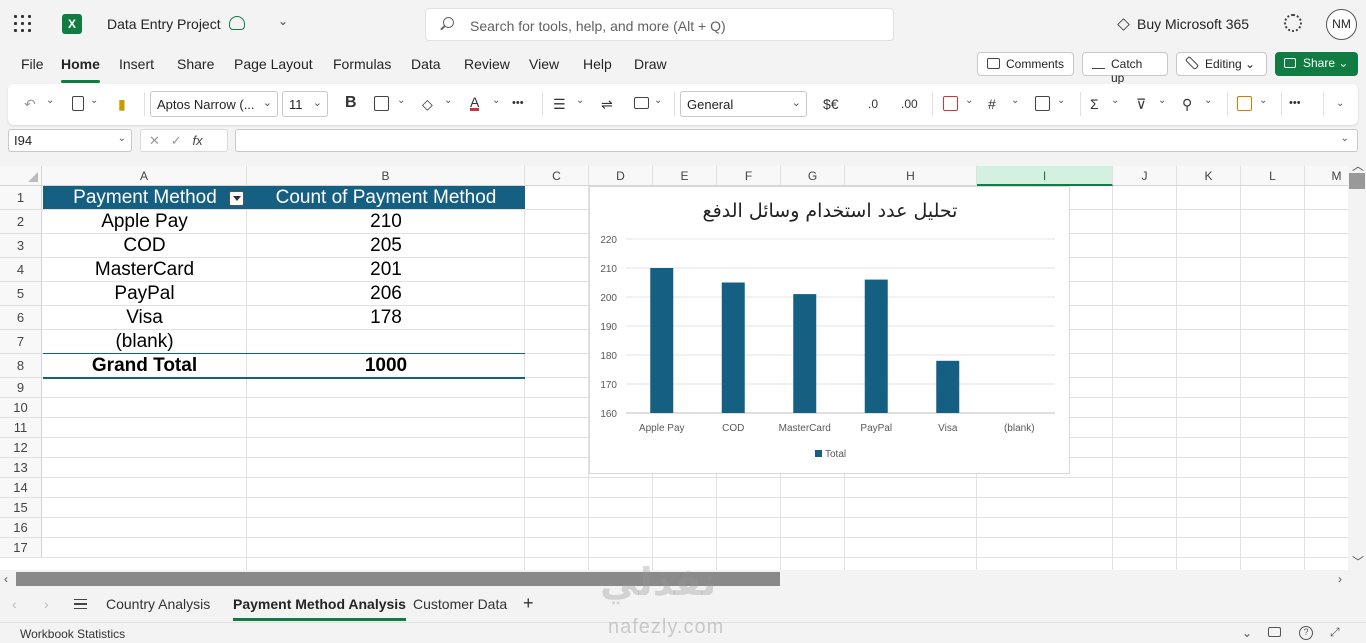 The width and height of the screenshot is (1366, 643). Describe the element at coordinates (21, 366) in the screenshot. I see `row-header-8: 8` at that location.